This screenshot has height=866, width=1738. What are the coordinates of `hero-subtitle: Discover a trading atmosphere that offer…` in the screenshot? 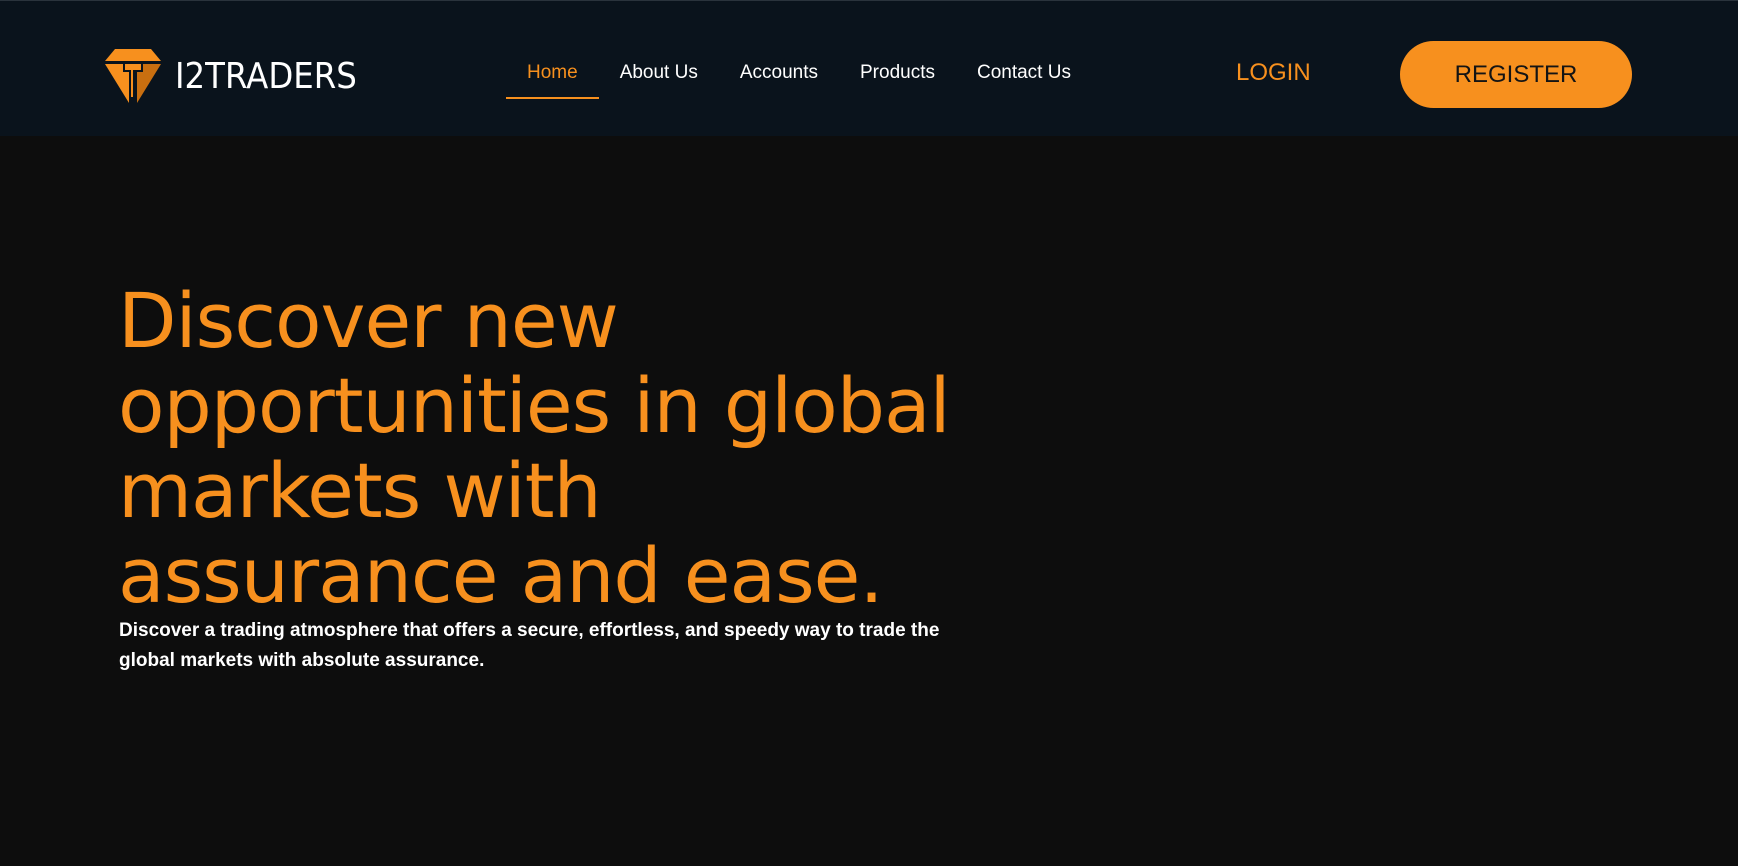 It's located at (529, 645).